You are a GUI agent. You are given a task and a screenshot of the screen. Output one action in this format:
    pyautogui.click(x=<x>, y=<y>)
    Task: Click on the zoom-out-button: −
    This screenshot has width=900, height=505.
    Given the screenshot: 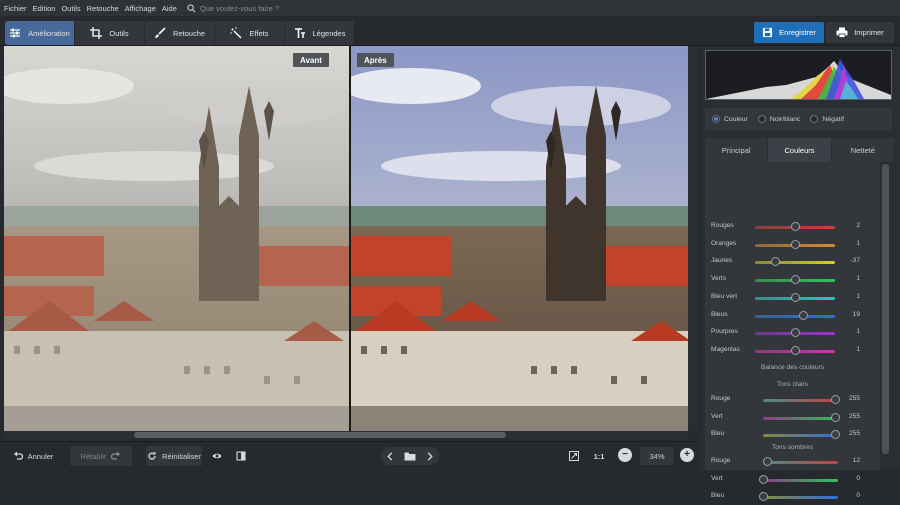 What is the action you would take?
    pyautogui.click(x=625, y=455)
    